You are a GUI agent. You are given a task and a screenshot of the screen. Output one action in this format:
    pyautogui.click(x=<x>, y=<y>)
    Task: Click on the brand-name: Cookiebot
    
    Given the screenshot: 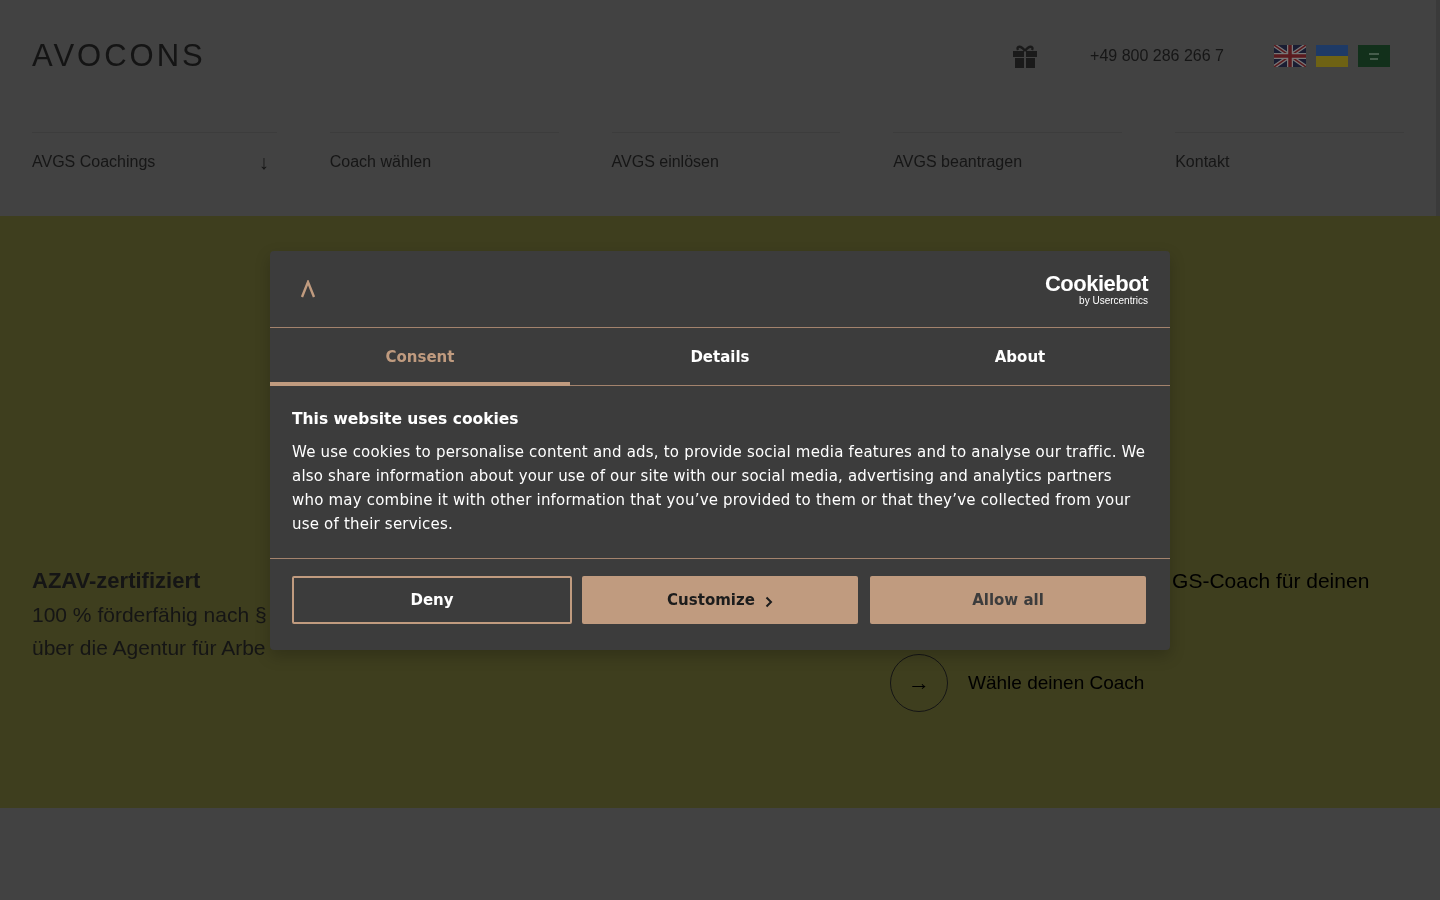 What is the action you would take?
    pyautogui.click(x=1096, y=283)
    